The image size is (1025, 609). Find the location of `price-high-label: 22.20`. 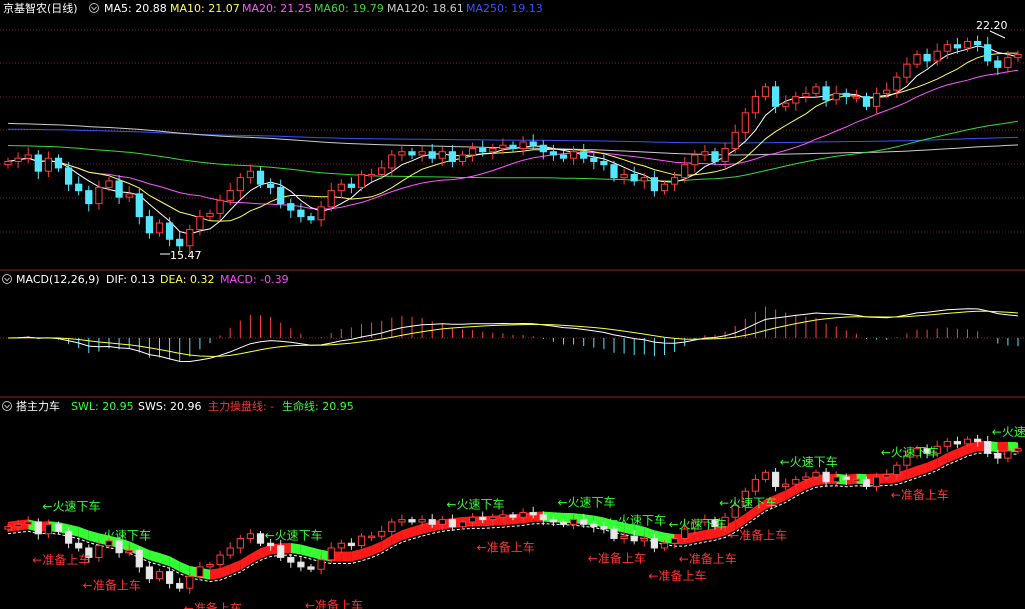

price-high-label: 22.20 is located at coordinates (992, 25).